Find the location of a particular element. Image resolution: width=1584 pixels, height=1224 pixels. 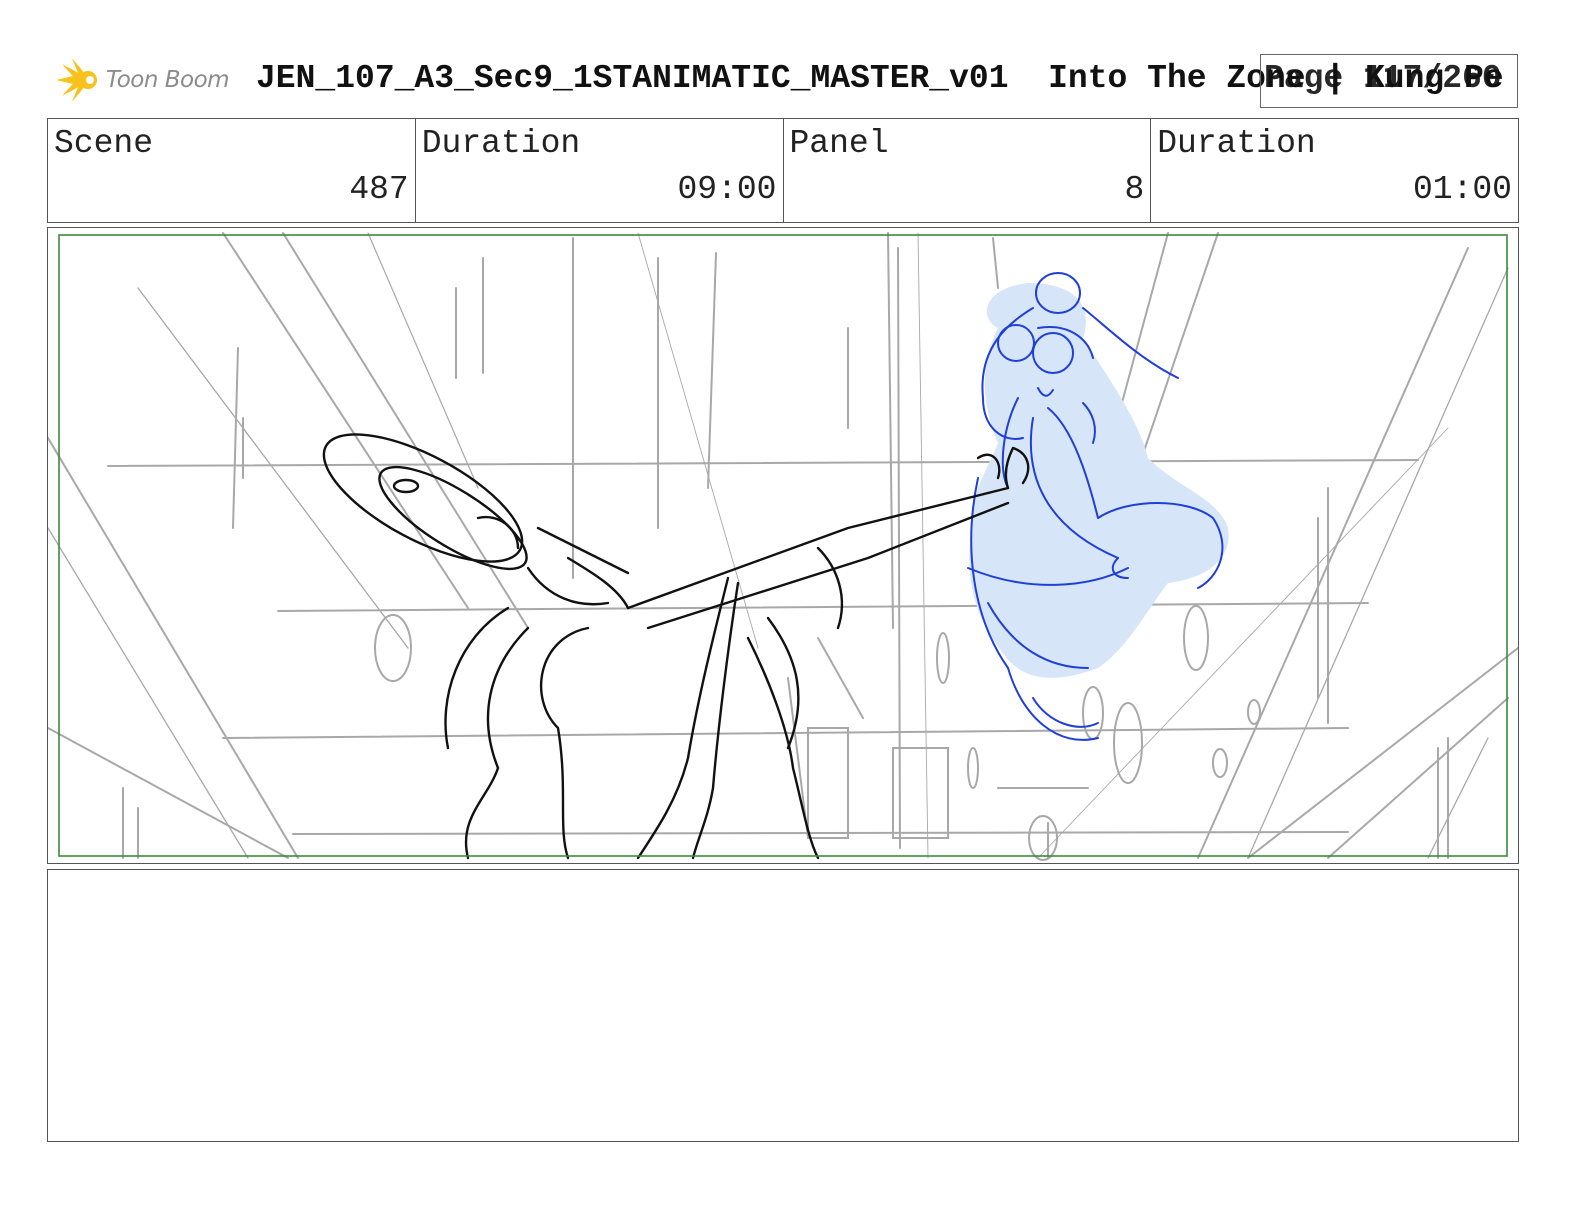

panel-value: 8 is located at coordinates (1134, 189).